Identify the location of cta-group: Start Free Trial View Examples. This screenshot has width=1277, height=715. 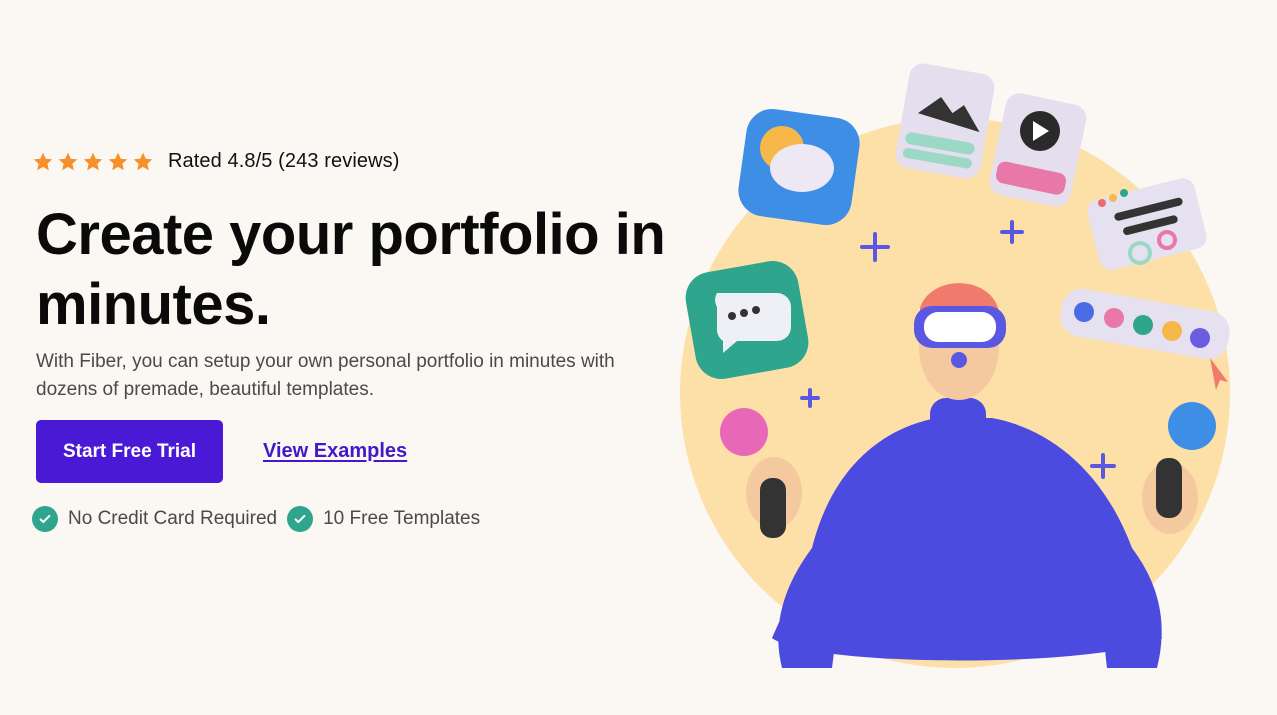
(221, 451).